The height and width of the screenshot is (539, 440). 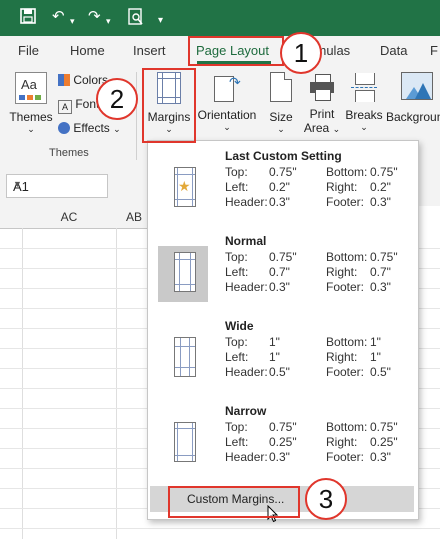 What do you see at coordinates (64, 128) in the screenshot?
I see `effects-icon` at bounding box center [64, 128].